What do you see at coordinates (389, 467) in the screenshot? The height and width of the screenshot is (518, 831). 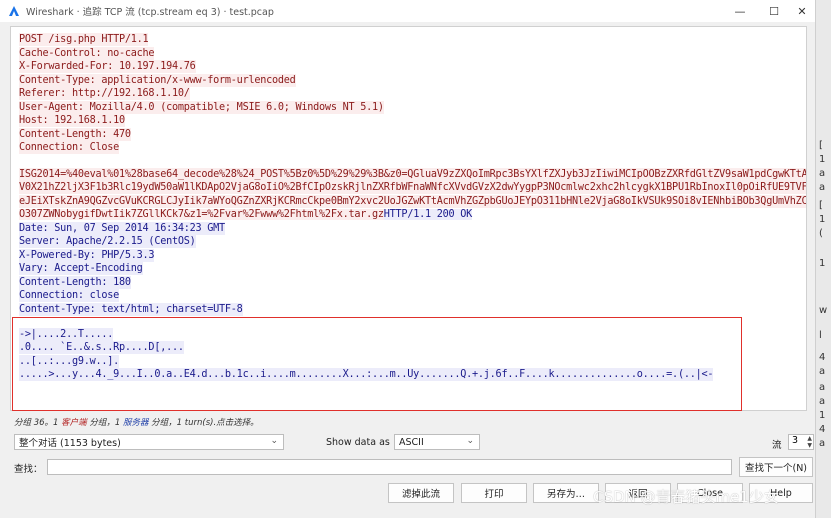 I see `find-input` at bounding box center [389, 467].